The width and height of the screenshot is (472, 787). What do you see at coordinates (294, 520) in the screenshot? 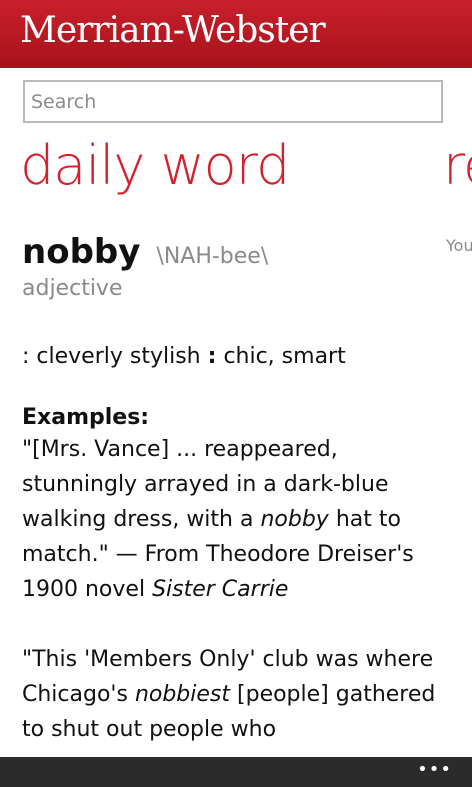
I see `example-1-highlight: nobby` at bounding box center [294, 520].